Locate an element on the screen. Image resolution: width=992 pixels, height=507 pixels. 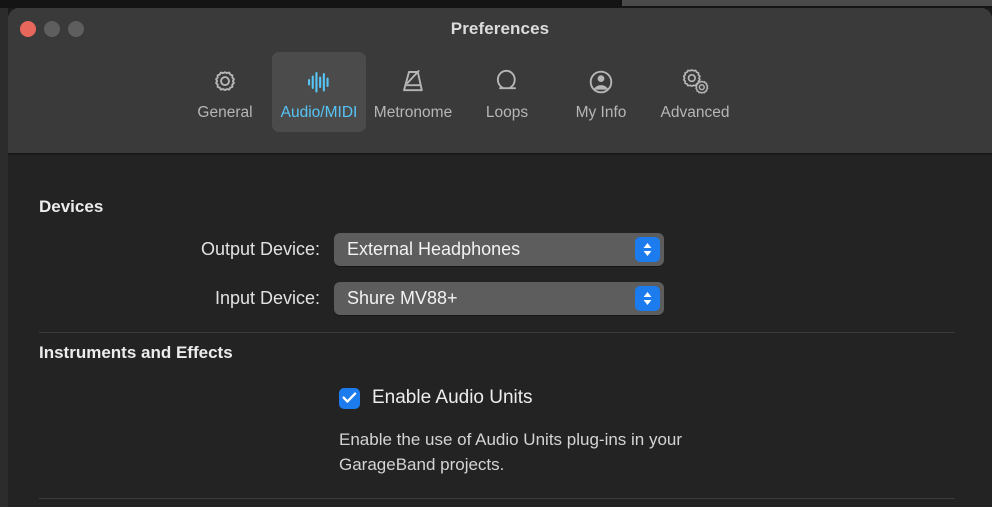
output-device-row: Output Device: External Headphones is located at coordinates (336, 249).